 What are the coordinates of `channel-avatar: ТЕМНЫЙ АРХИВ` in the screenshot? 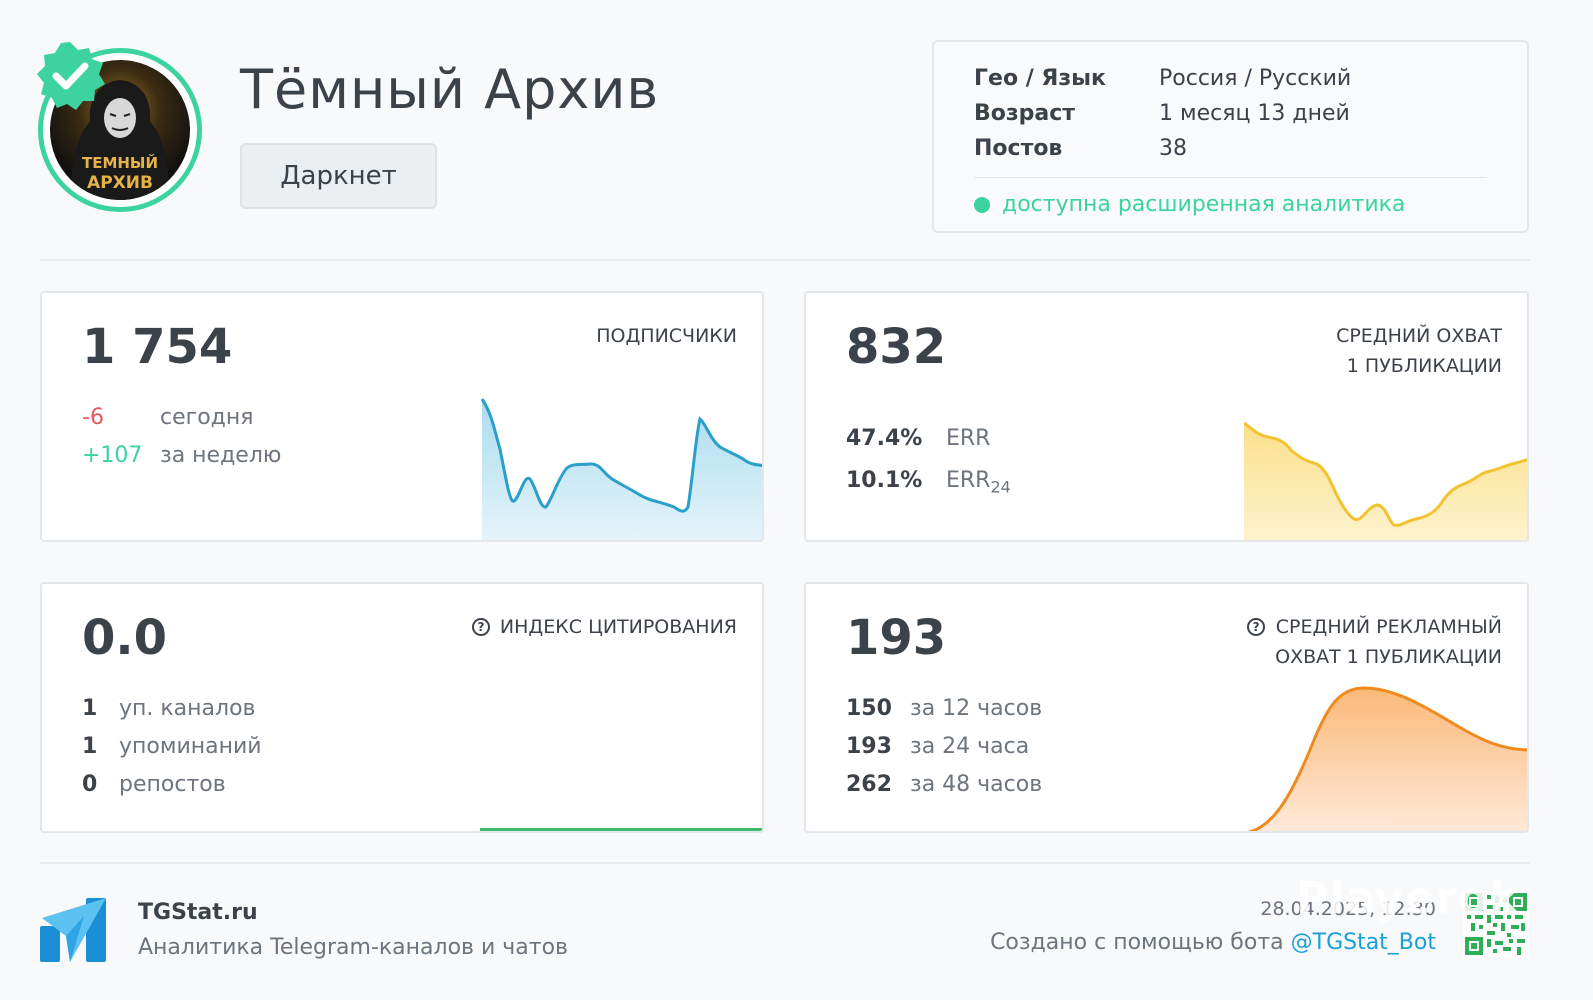 It's located at (119, 127).